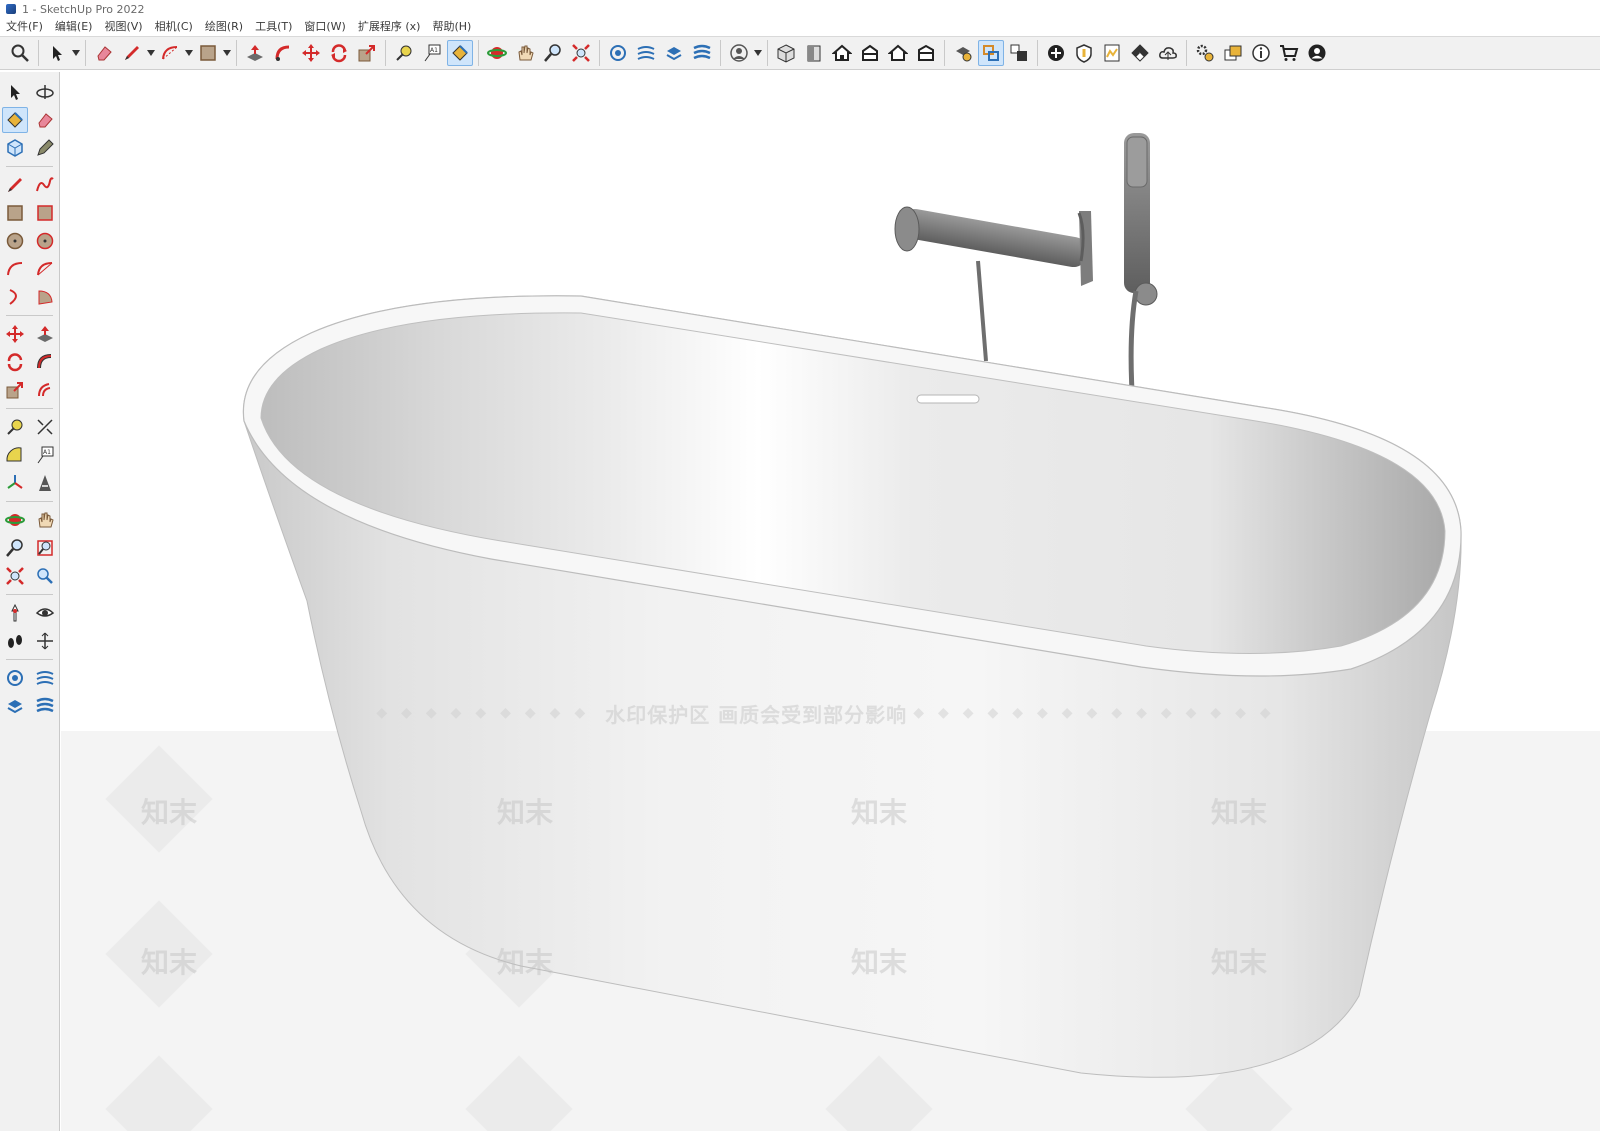  What do you see at coordinates (45, 241) in the screenshot?
I see `polygon-icon` at bounding box center [45, 241].